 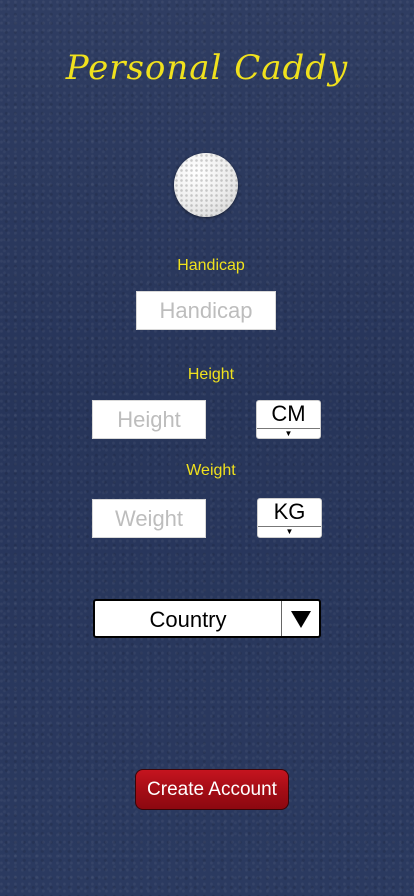 I want to click on country-dropdown-divider, so click(x=281, y=618).